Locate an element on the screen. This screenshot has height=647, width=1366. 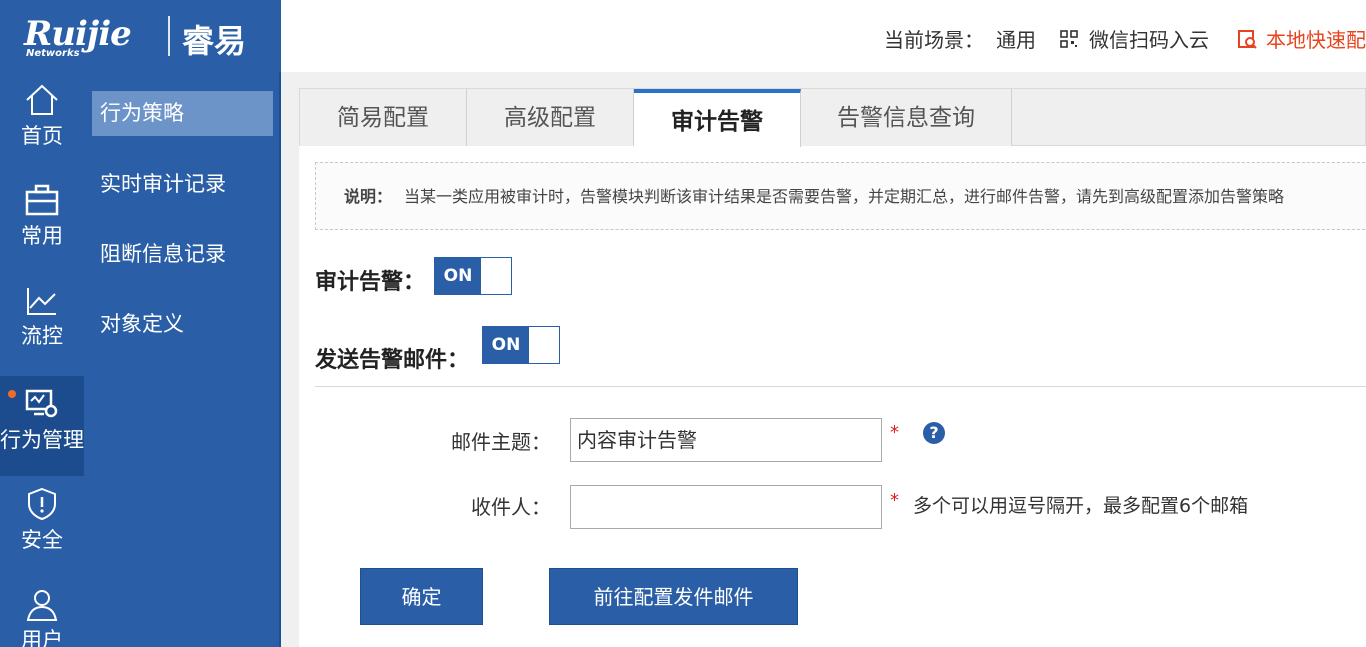
submenu-item-object-definition: 对象定义 is located at coordinates (182, 324).